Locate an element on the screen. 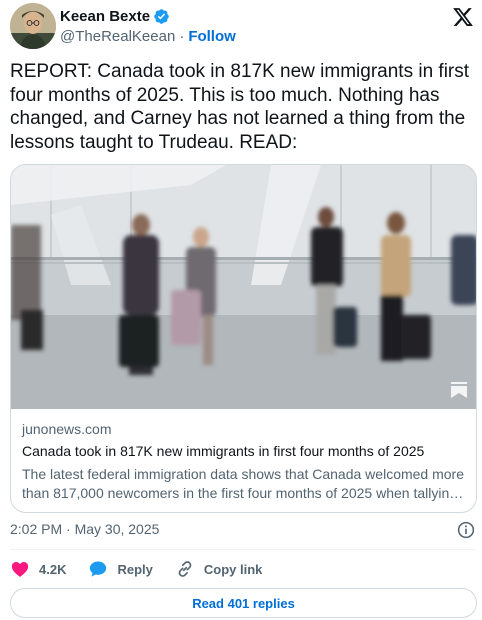  like-count: 4.2K is located at coordinates (53, 569).